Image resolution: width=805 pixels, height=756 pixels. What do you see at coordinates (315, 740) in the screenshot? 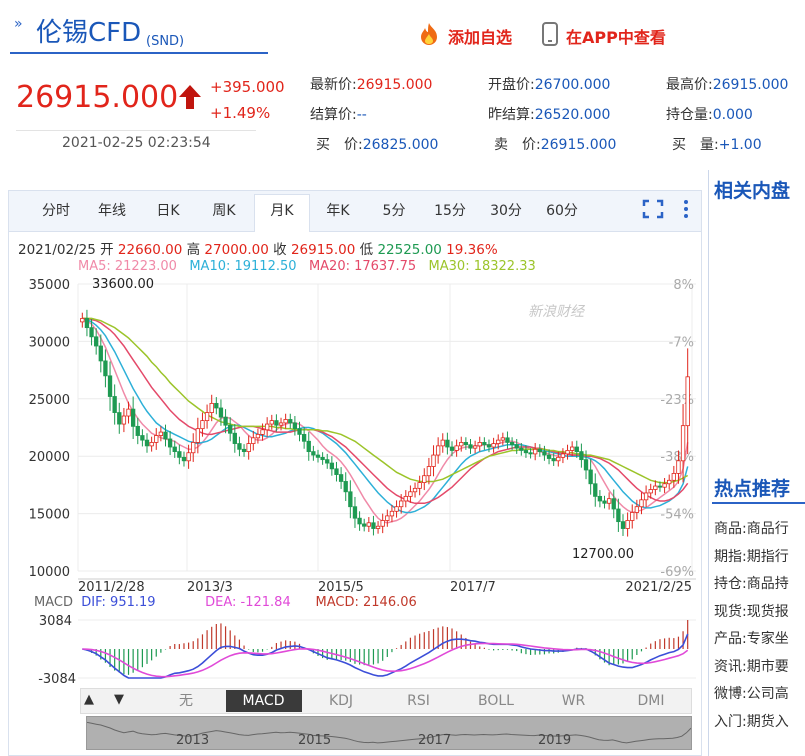
I see `navigator-year-label: 2015` at bounding box center [315, 740].